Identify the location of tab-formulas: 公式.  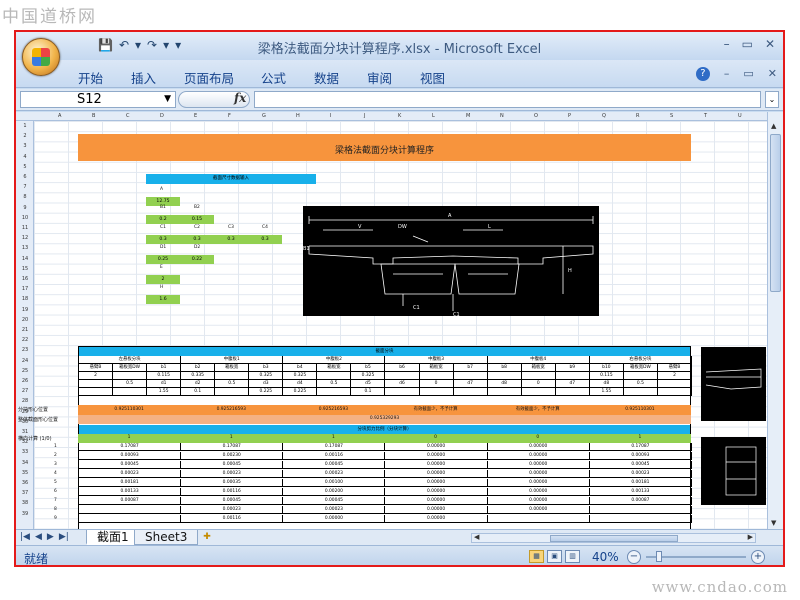
(273, 77).